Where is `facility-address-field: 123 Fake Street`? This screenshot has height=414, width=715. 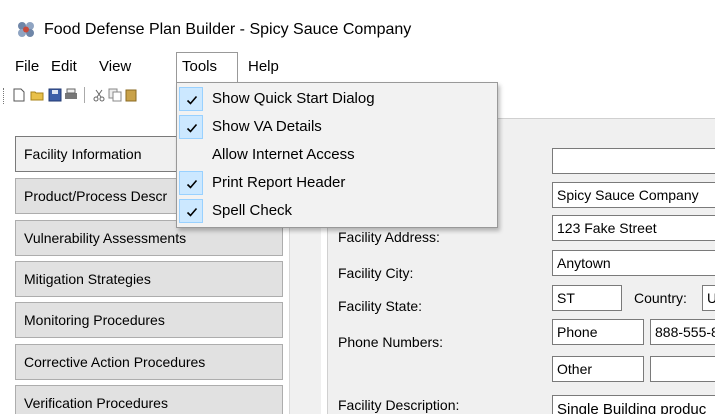 facility-address-field: 123 Fake Street is located at coordinates (633, 228).